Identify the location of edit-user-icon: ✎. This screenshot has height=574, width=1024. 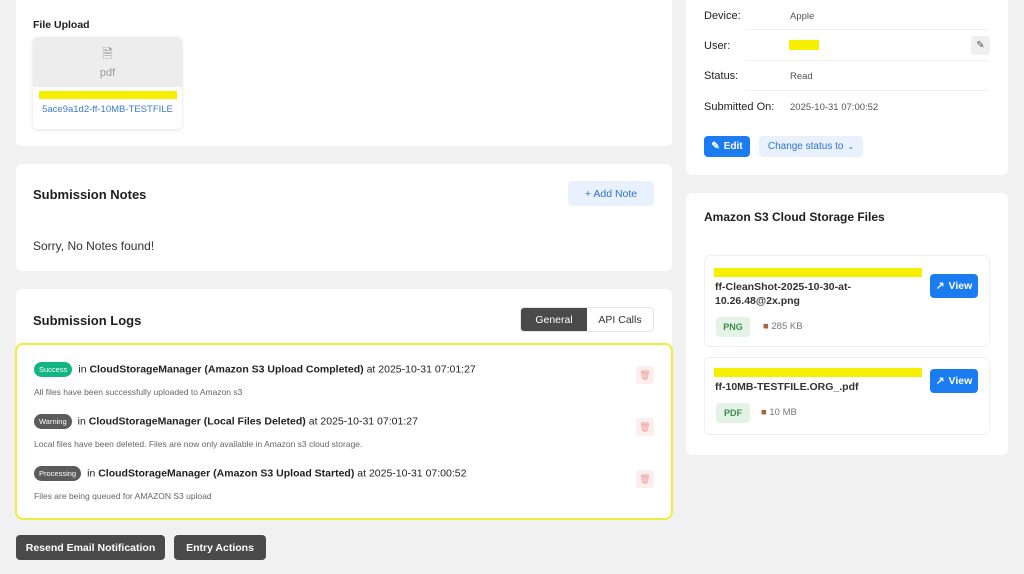
(980, 45).